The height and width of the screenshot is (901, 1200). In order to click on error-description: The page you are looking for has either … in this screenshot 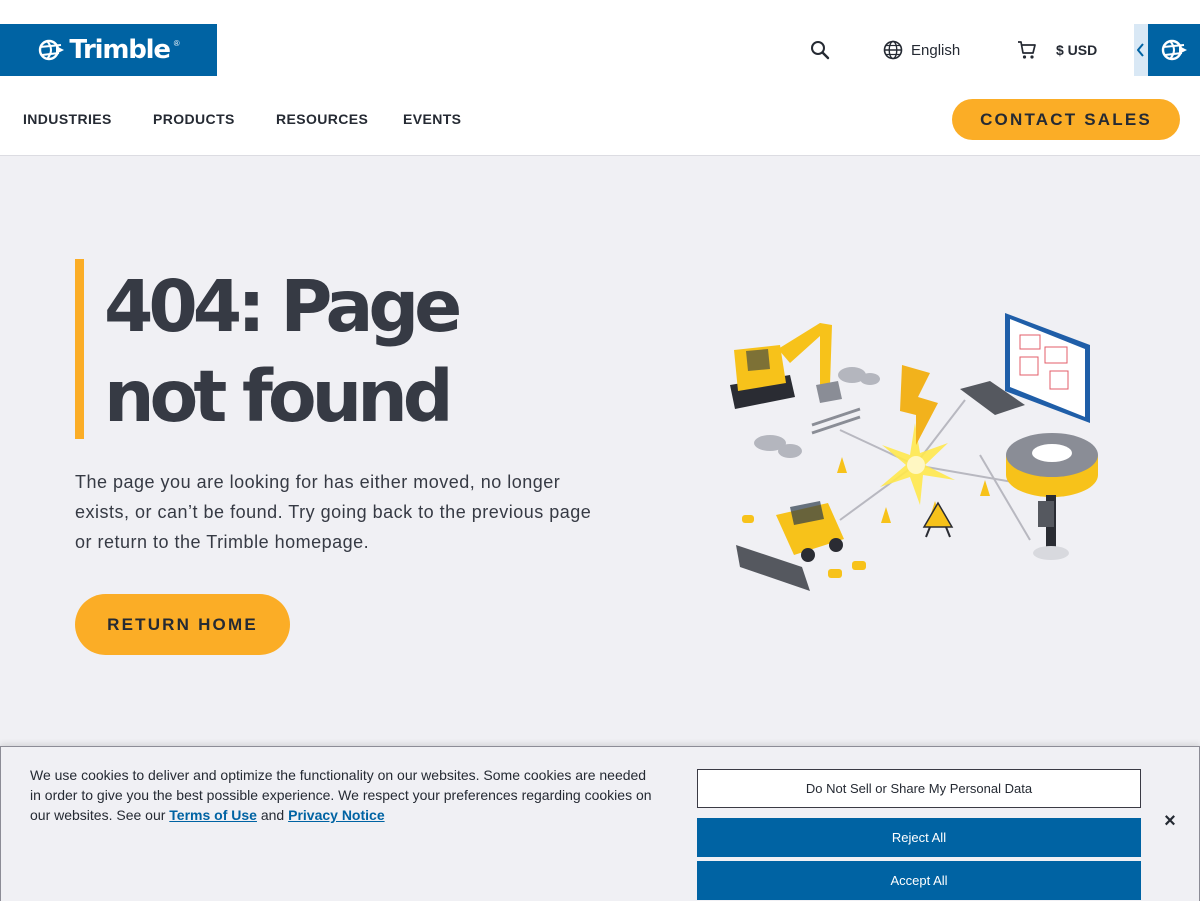, I will do `click(333, 512)`.